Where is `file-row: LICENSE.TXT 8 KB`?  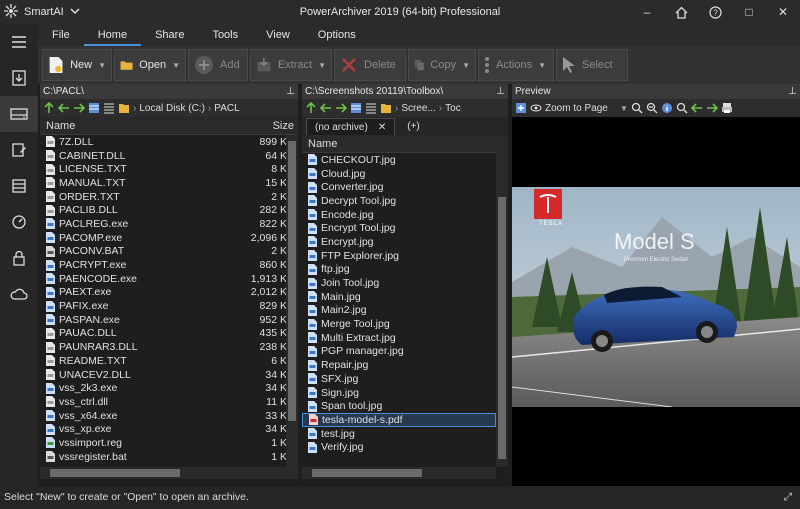 file-row: LICENSE.TXT 8 KB is located at coordinates (169, 169).